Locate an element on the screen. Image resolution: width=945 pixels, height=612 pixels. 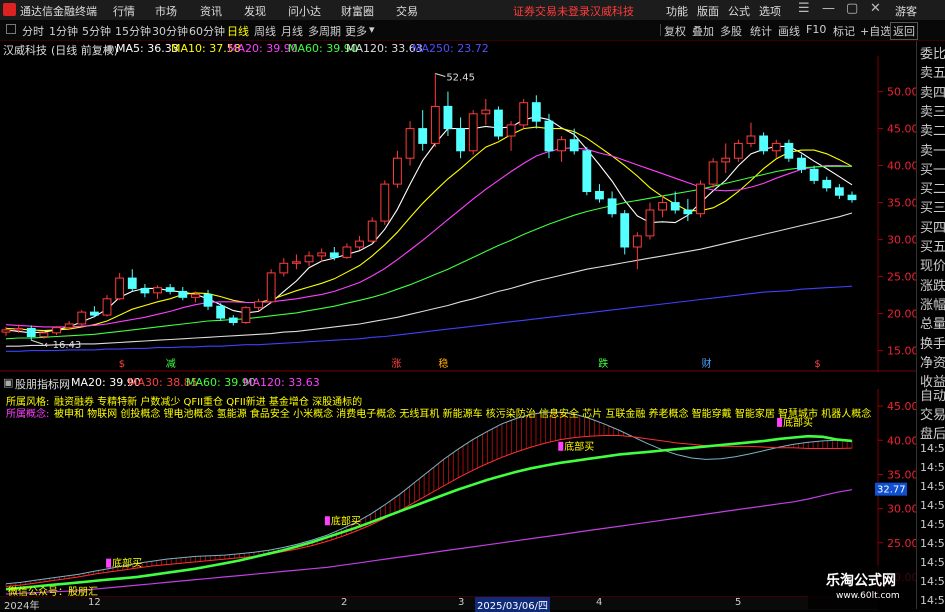
ind-tick-label: 30.00 is located at coordinates (901, 509).